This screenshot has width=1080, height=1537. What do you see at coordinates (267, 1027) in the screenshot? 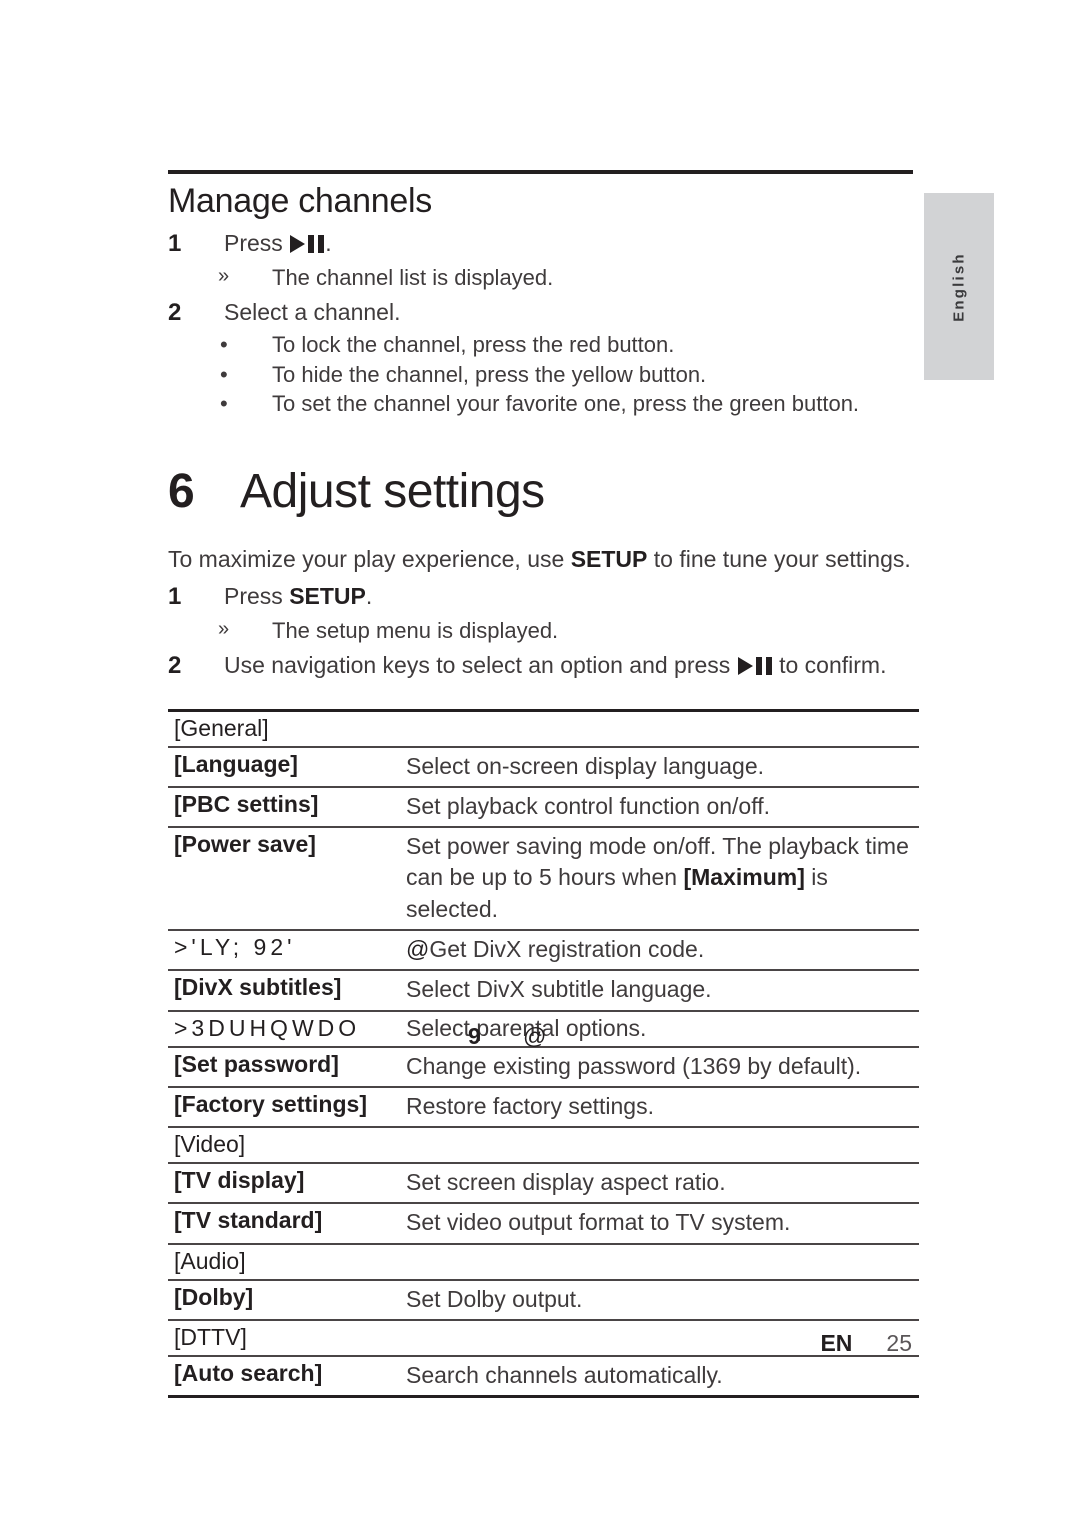
I see `setting-name-garbled: >3DUHQWDO` at bounding box center [267, 1027].